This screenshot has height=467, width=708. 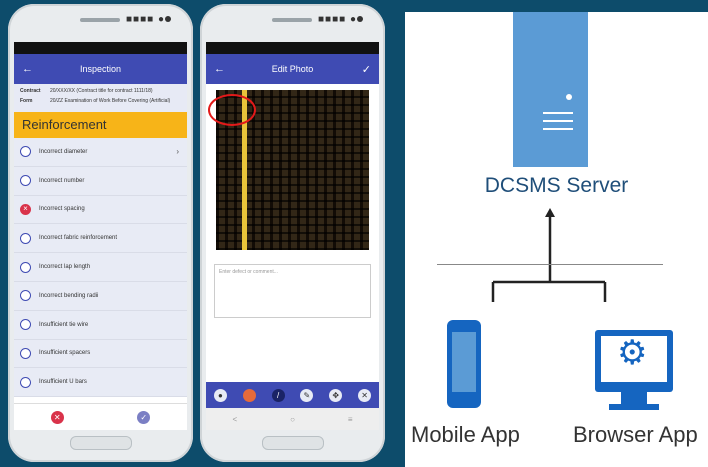 I want to click on checklist-item: Incorrect bending radii, so click(x=100, y=296).